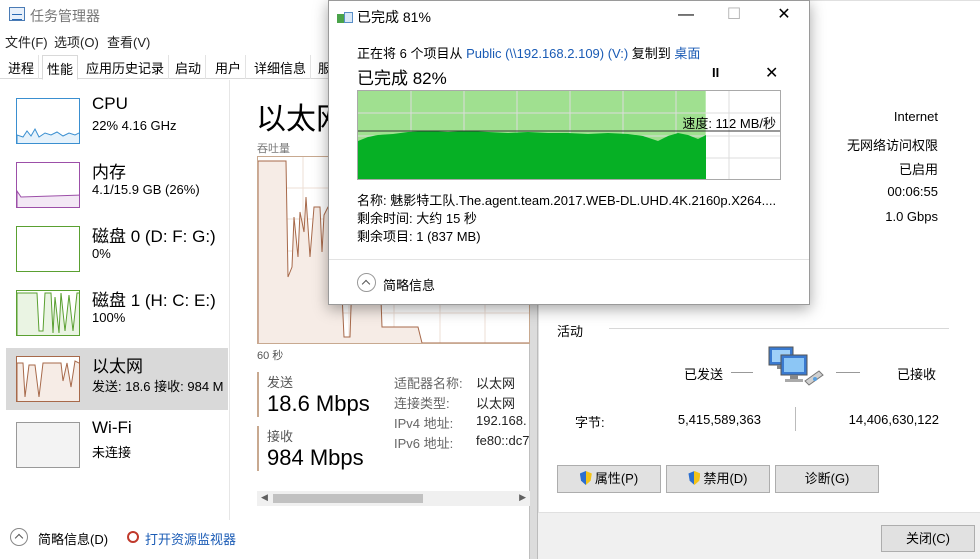 Image resolution: width=980 pixels, height=559 pixels. Describe the element at coordinates (190, 538) in the screenshot. I see `open-resource-monitor-link: 打开资源监视器` at that location.